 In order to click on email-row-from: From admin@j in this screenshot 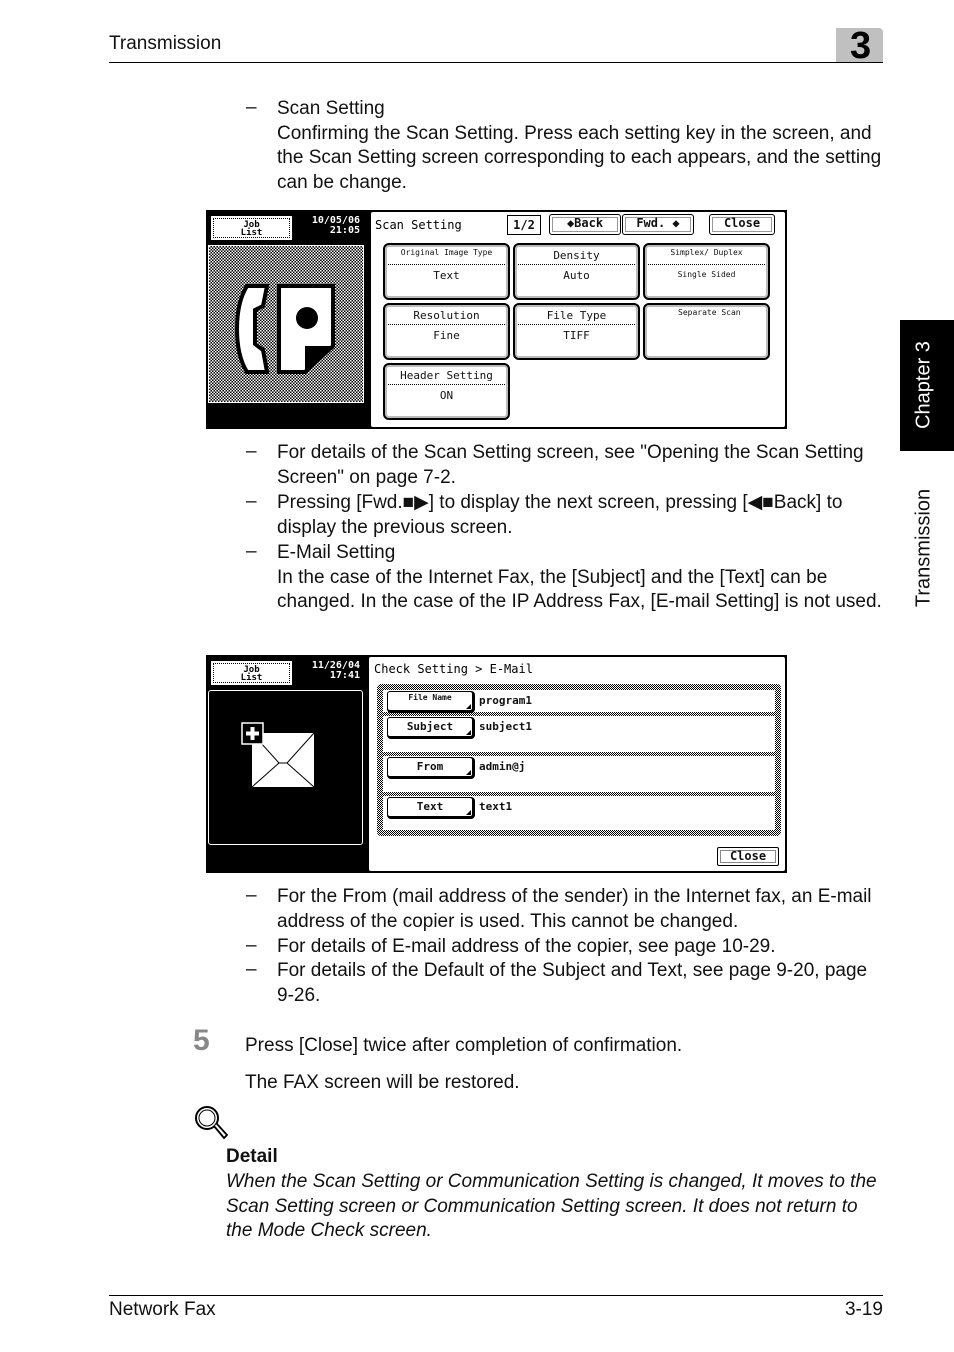, I will do `click(579, 774)`.